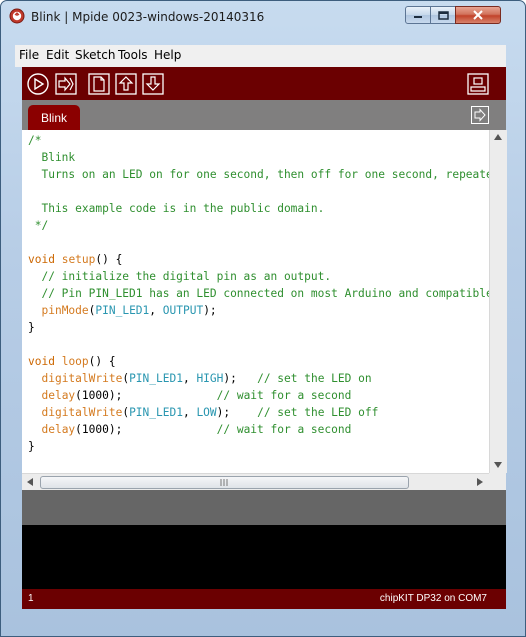 This screenshot has height=637, width=526. I want to click on code-token: Blink, so click(52, 157).